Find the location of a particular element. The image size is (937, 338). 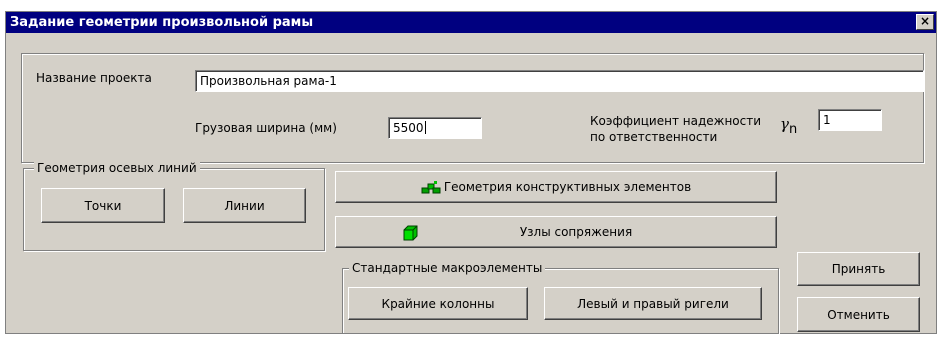

close-icon: × is located at coordinates (925, 21).